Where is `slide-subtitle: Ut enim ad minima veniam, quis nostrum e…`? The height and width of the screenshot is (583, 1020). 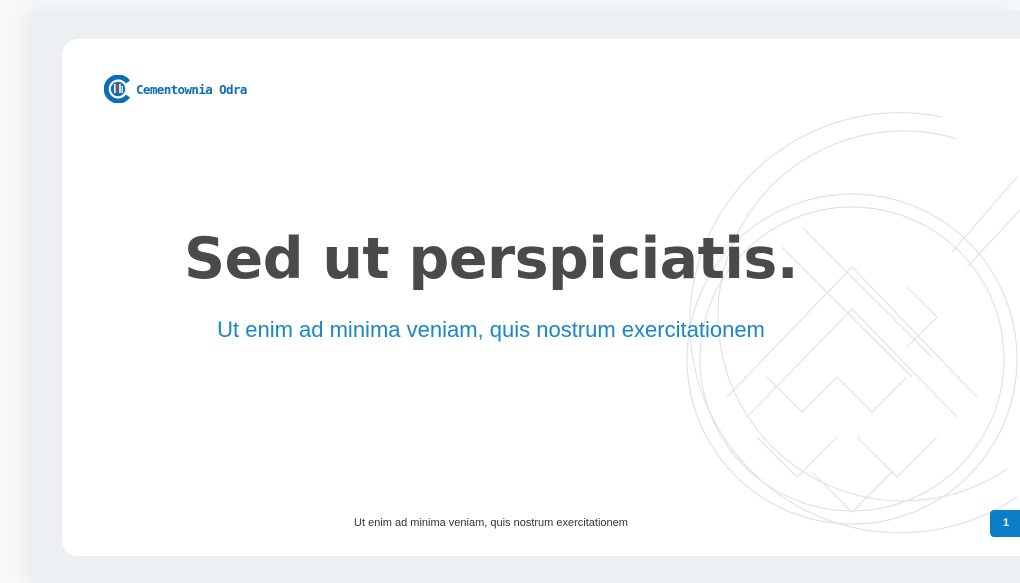
slide-subtitle: Ut enim ad minima veniam, quis nostrum e… is located at coordinates (491, 329).